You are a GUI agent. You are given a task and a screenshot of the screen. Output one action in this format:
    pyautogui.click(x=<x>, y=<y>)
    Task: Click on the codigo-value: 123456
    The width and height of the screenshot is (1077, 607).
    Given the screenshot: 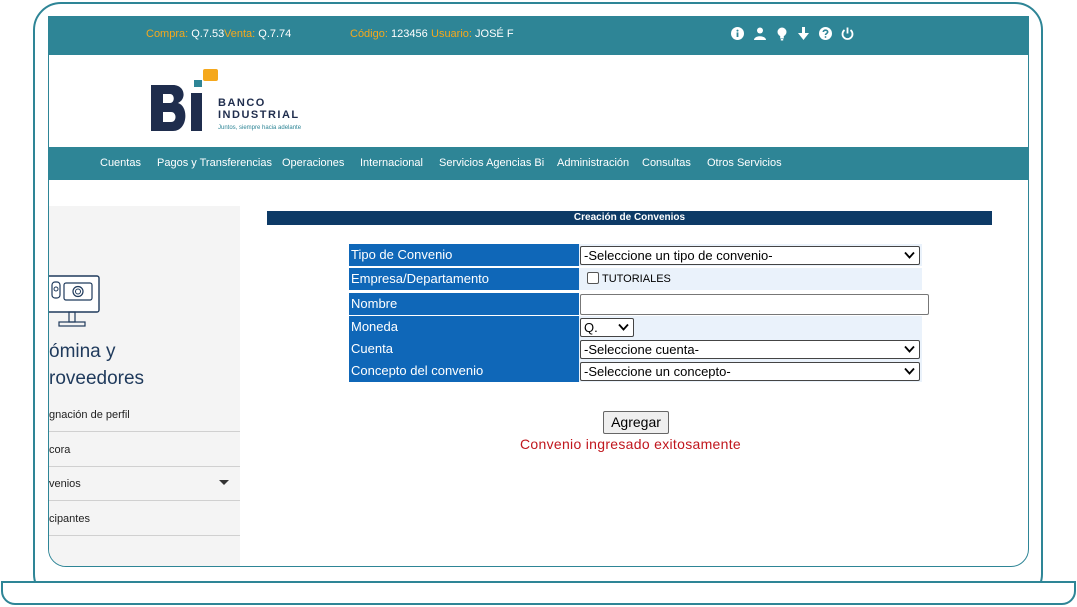 What is the action you would take?
    pyautogui.click(x=409, y=34)
    